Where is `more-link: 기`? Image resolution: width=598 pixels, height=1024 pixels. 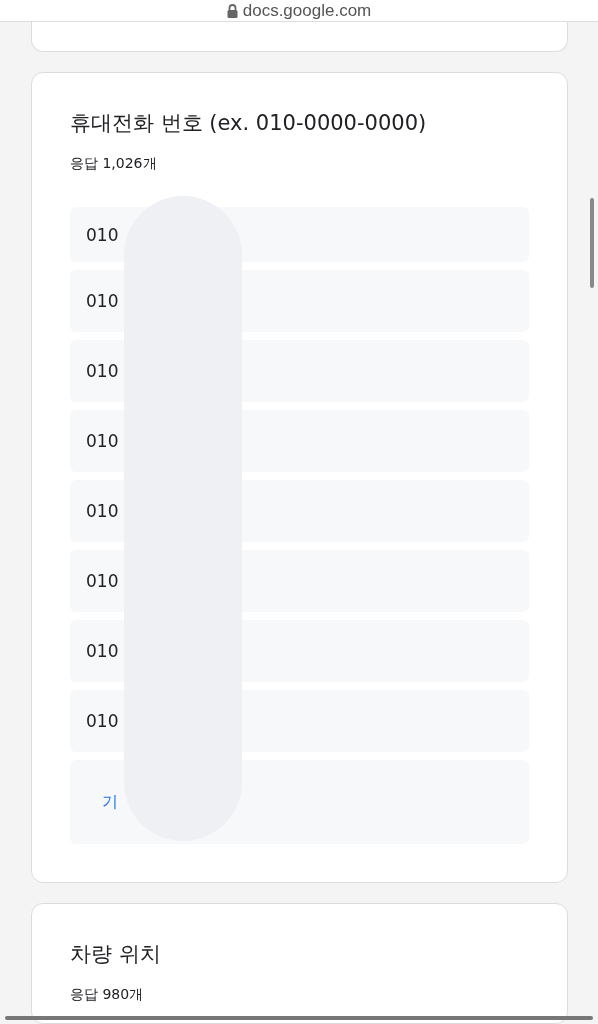
more-link: 기 is located at coordinates (110, 802).